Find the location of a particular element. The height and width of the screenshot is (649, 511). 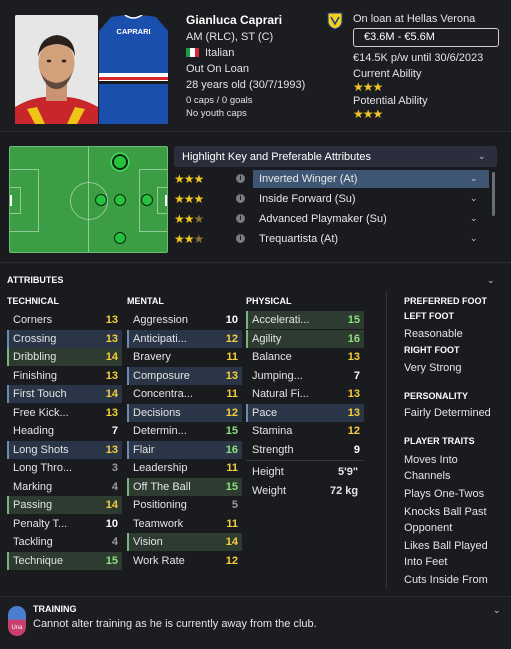

attribute-row: Composure 13 is located at coordinates (184, 375).